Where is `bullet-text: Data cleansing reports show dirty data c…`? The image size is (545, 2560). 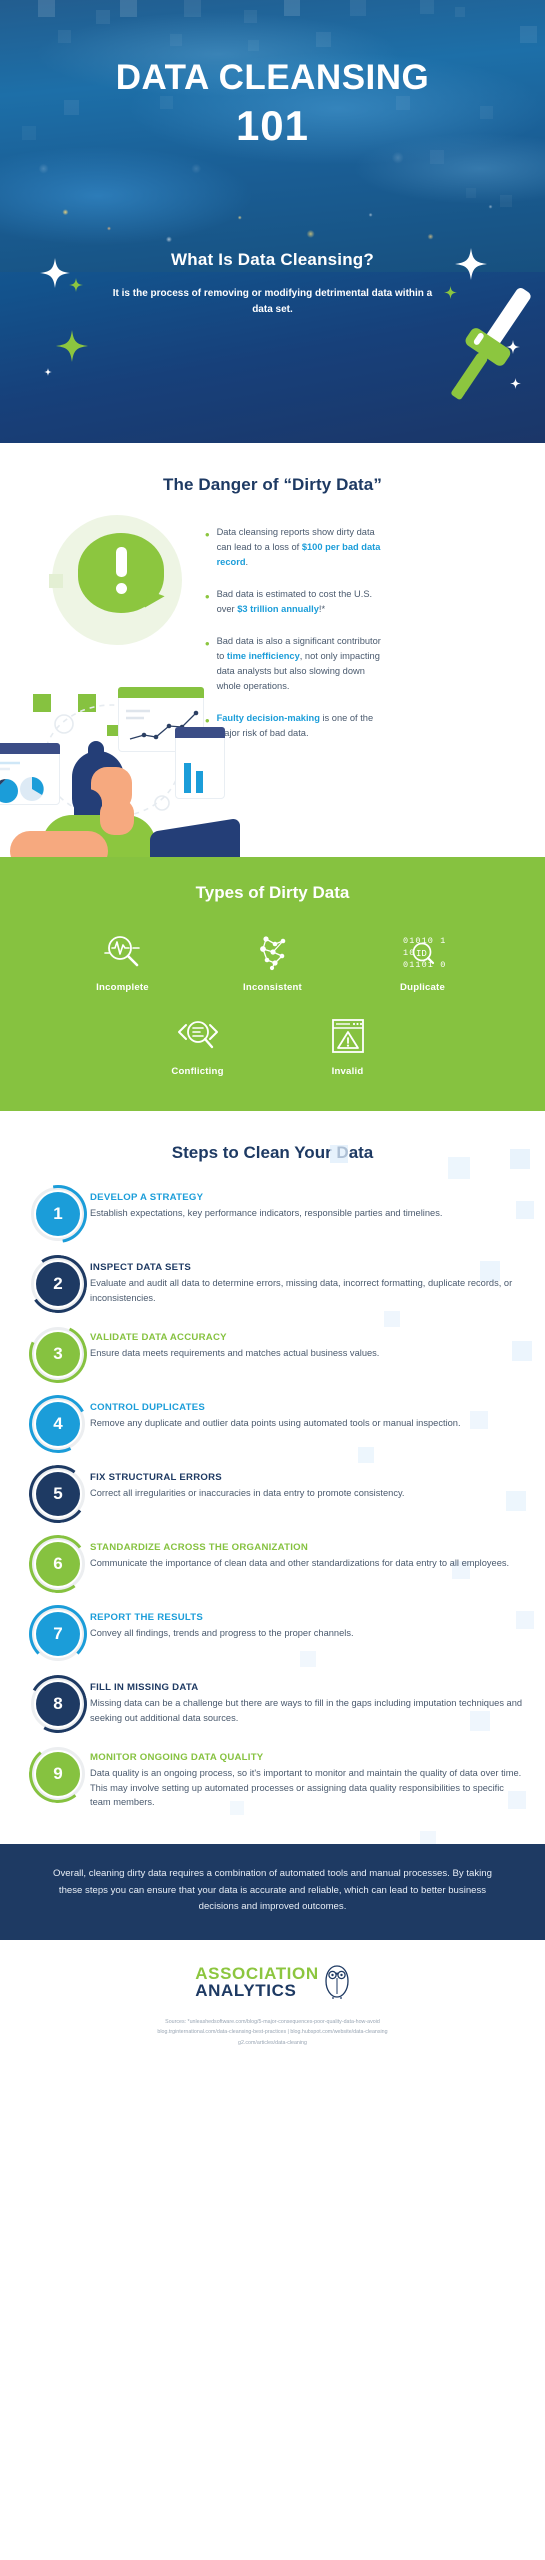 bullet-text: Data cleansing reports show dirty data c… is located at coordinates (298, 547).